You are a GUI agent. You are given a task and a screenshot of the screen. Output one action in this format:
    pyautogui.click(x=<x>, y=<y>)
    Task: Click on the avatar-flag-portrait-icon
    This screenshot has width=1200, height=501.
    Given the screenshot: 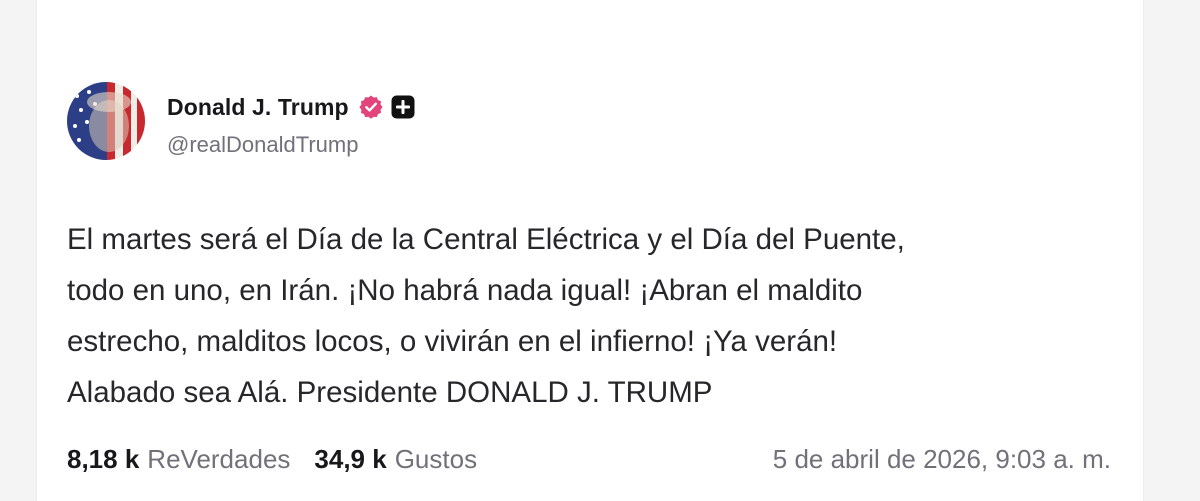 What is the action you would take?
    pyautogui.click(x=106, y=121)
    